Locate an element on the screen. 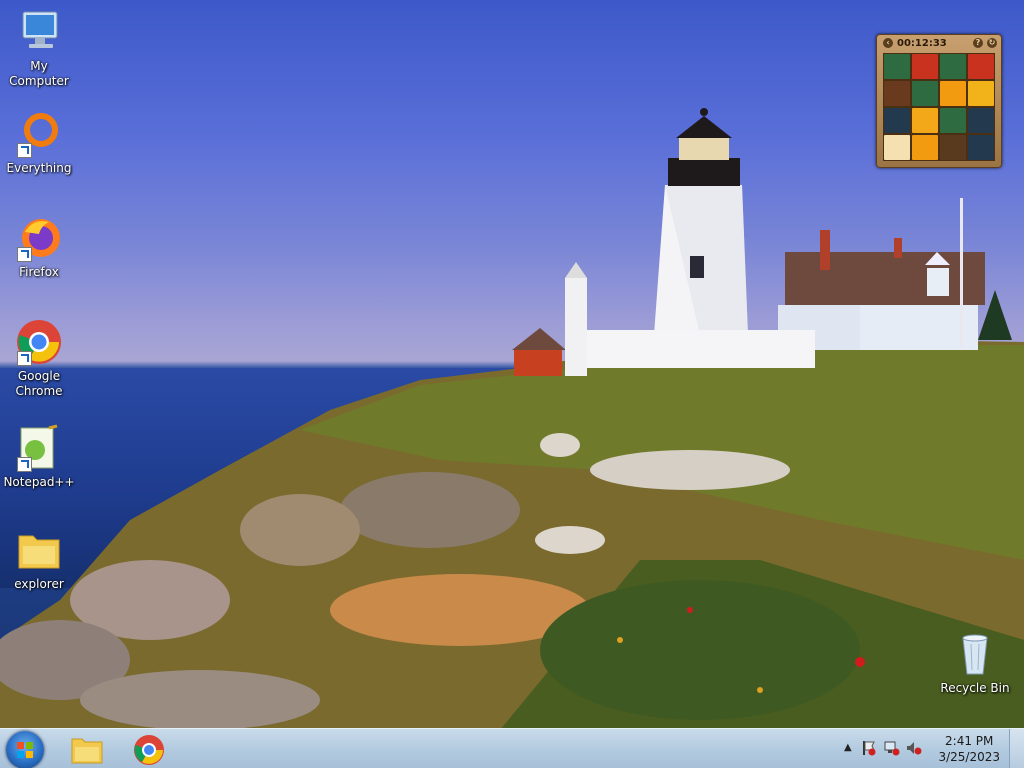  computer-icon is located at coordinates (39, 32).